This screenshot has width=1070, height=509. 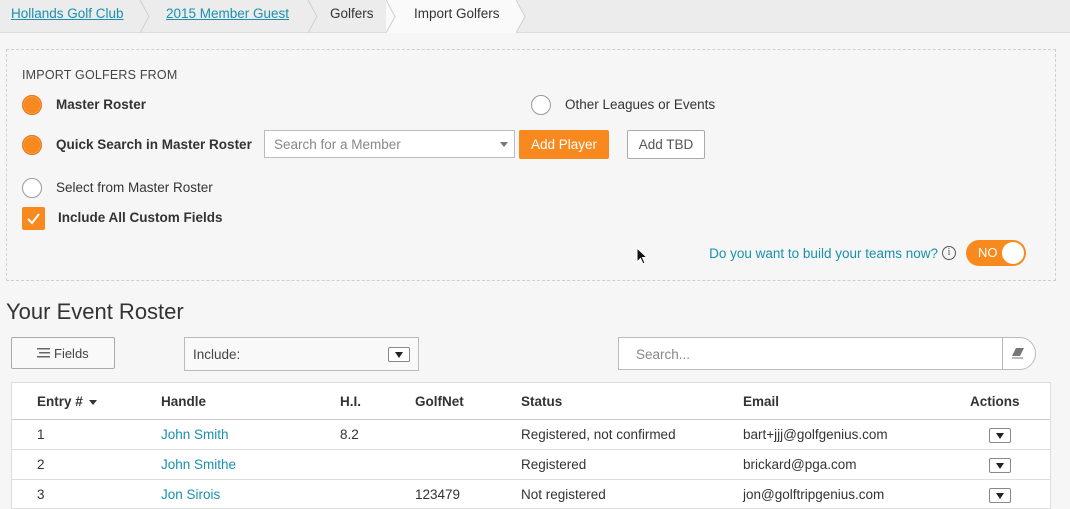 I want to click on member-search-placeholder: Search for a Member, so click(x=337, y=144).